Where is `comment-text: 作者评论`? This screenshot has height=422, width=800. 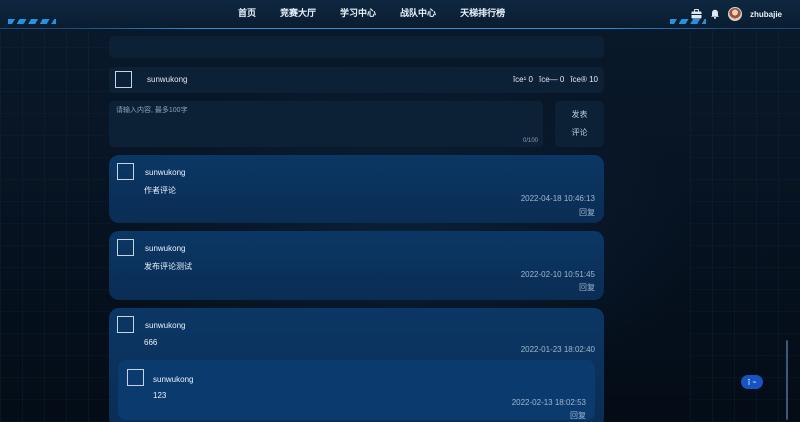 comment-text: 作者评论 is located at coordinates (160, 190).